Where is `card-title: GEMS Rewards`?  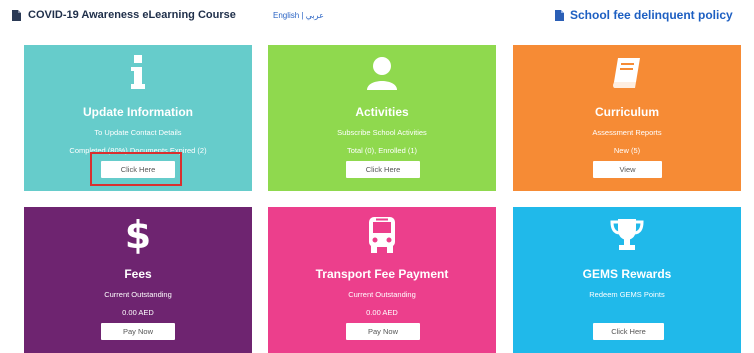
card-title: GEMS Rewards is located at coordinates (627, 274).